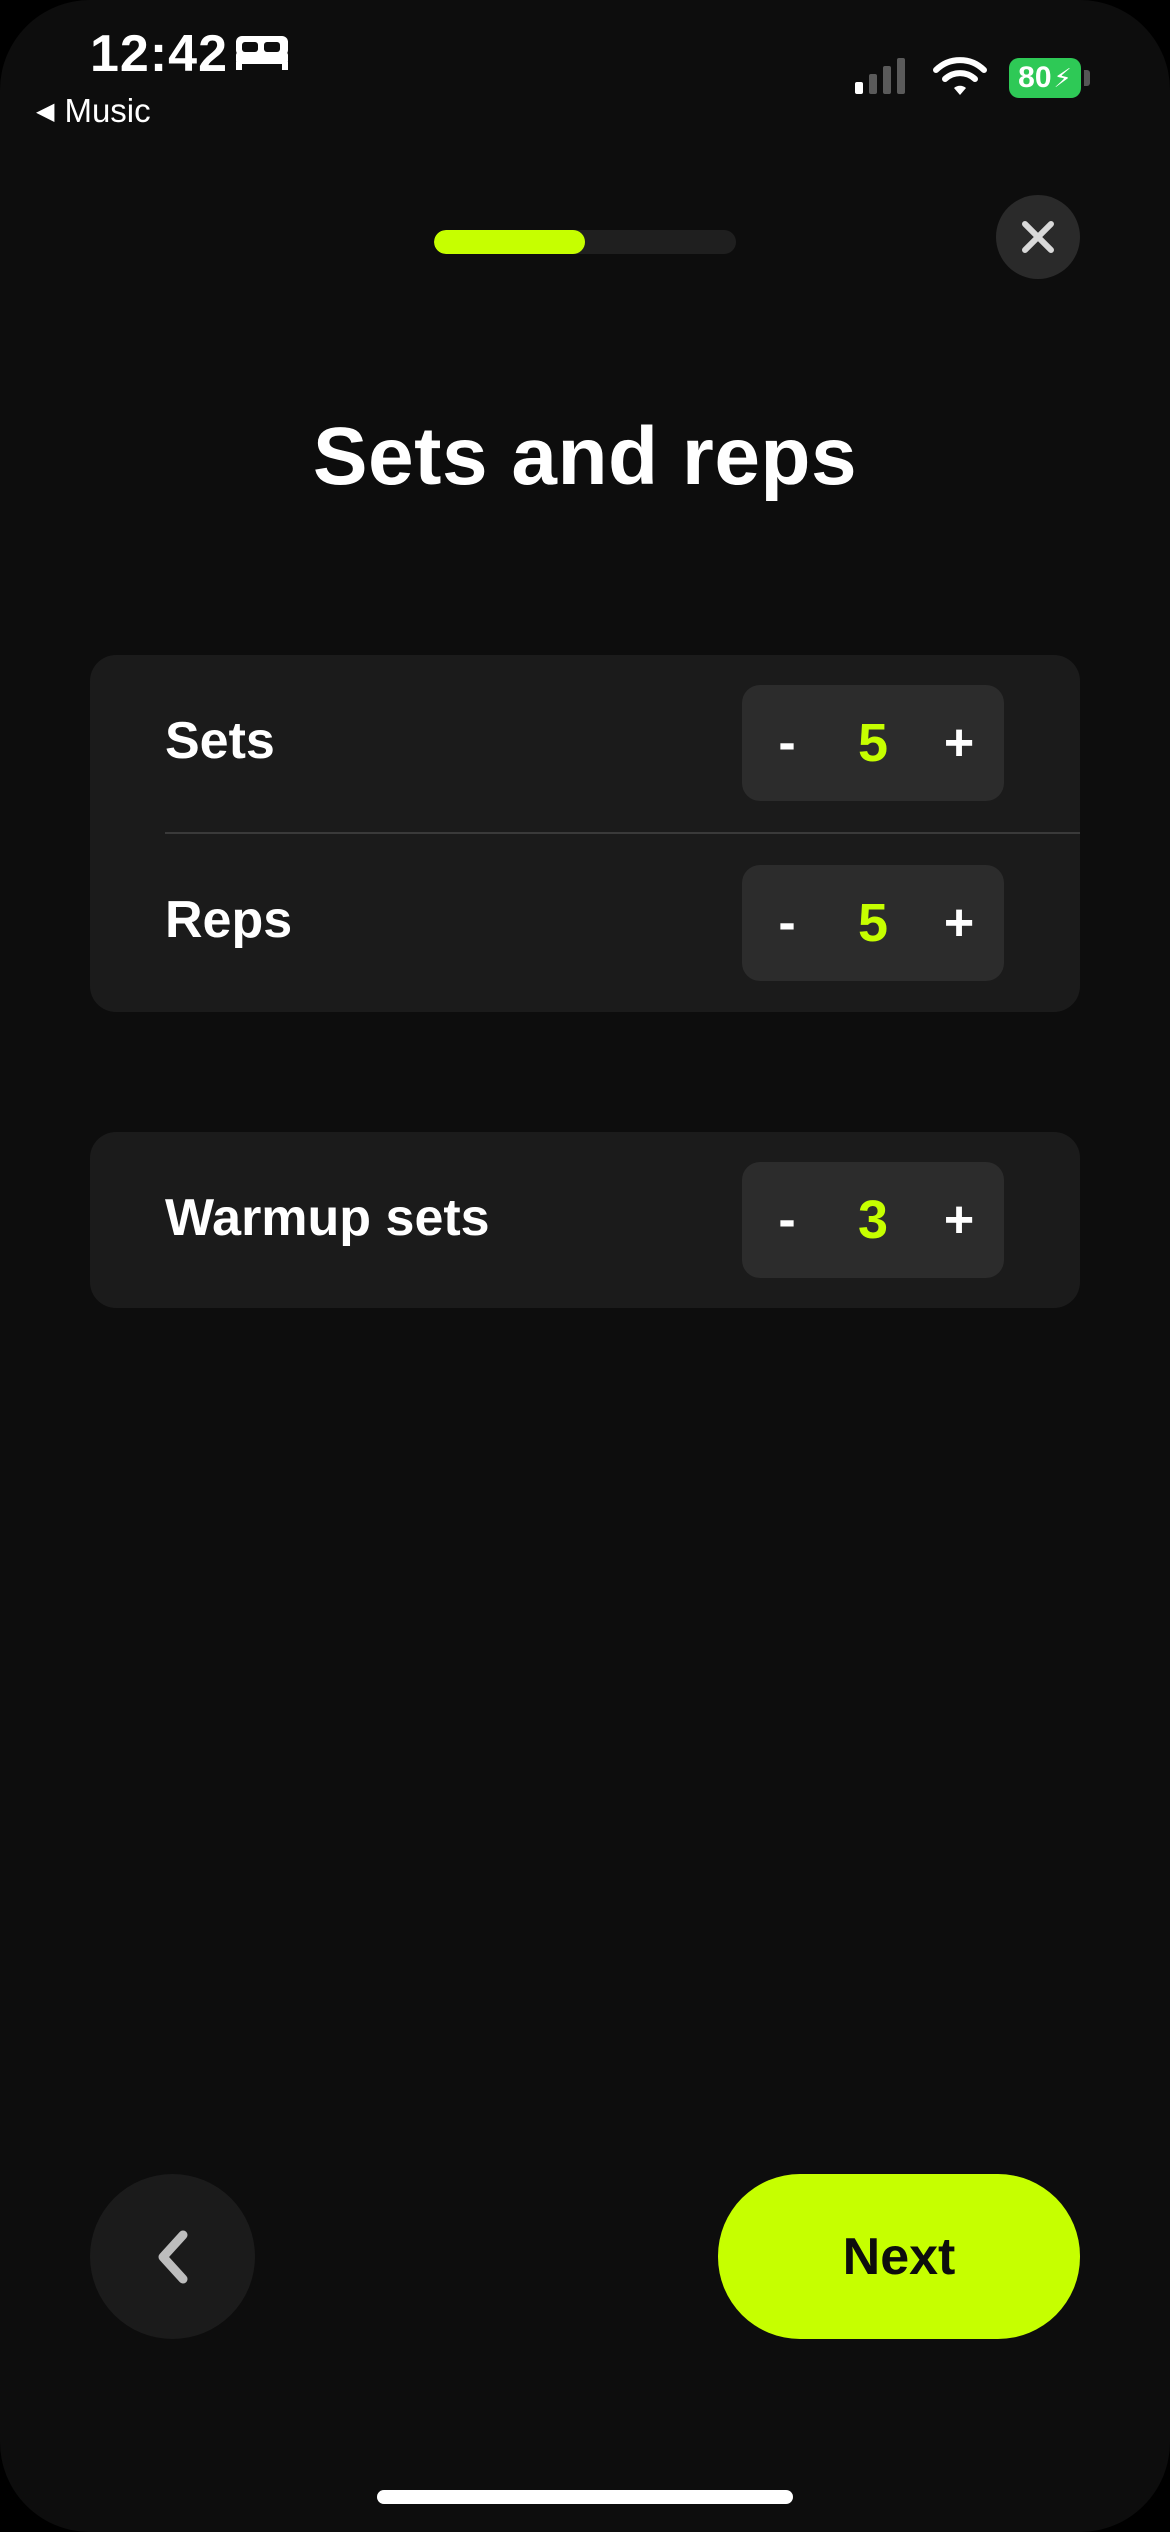 The image size is (1170, 2532). I want to click on sleep-bed-icon, so click(262, 53).